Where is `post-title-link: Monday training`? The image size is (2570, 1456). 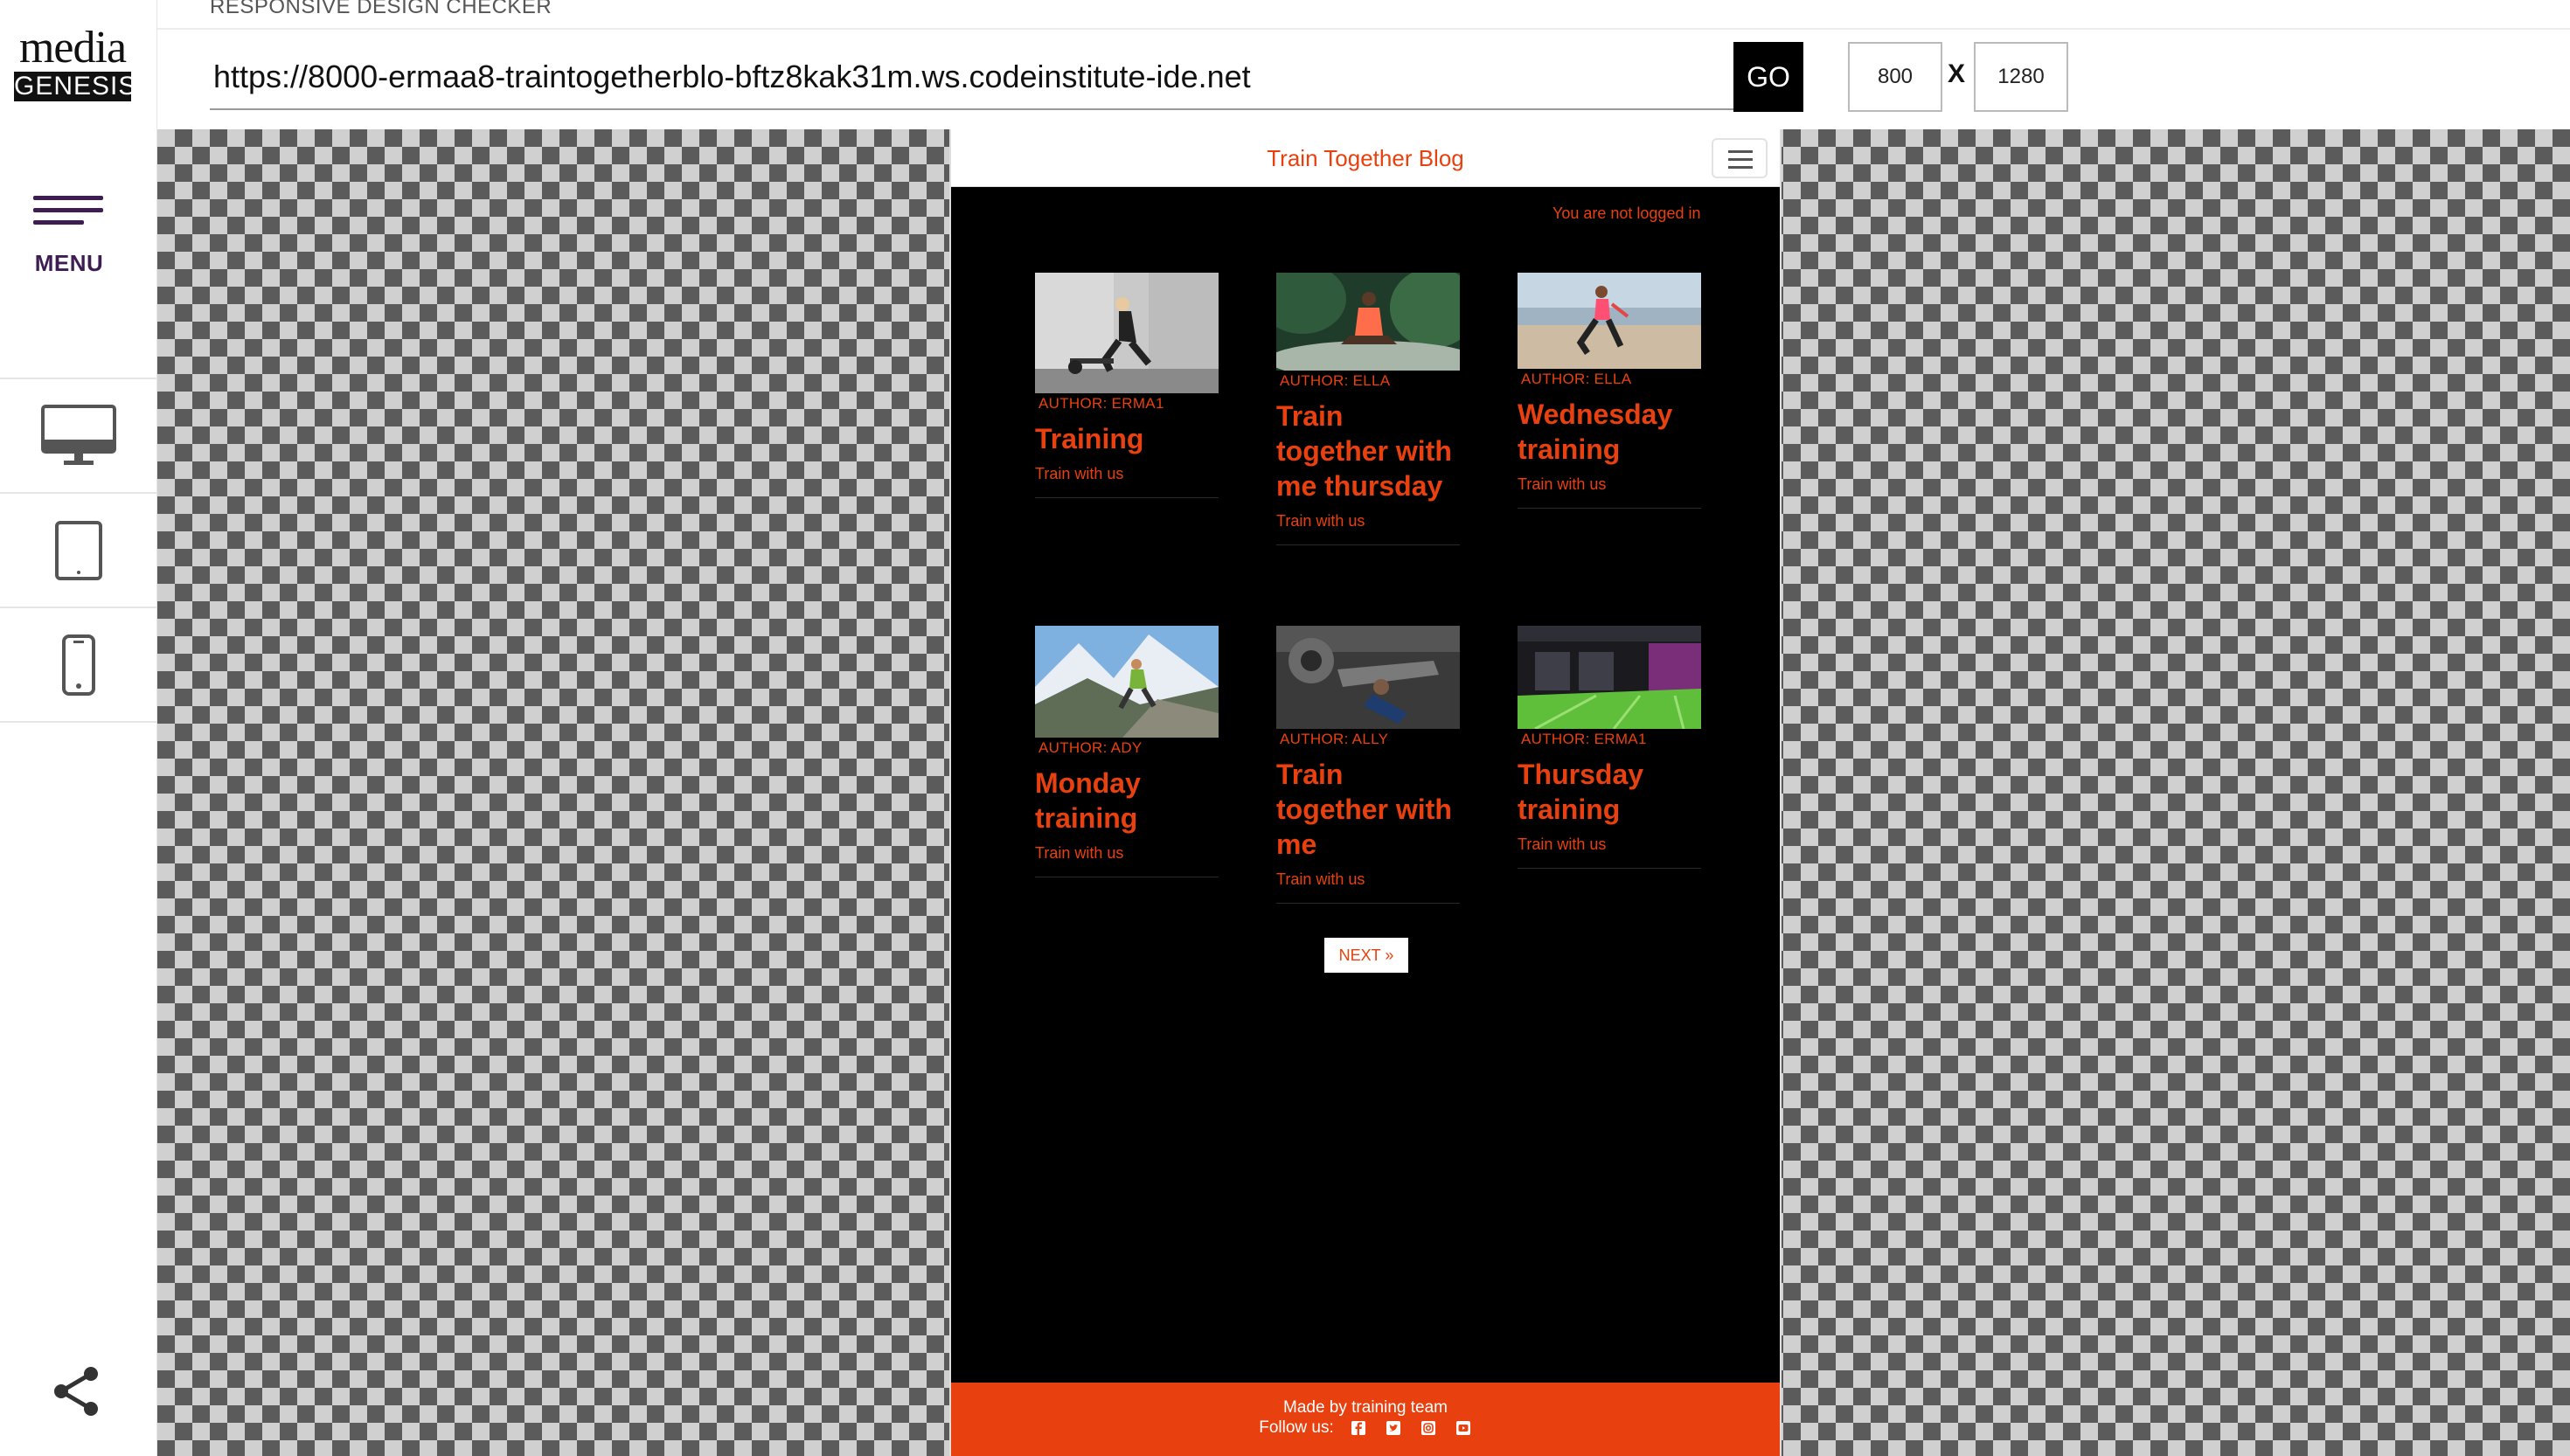
post-title-link: Monday training is located at coordinates (1127, 800).